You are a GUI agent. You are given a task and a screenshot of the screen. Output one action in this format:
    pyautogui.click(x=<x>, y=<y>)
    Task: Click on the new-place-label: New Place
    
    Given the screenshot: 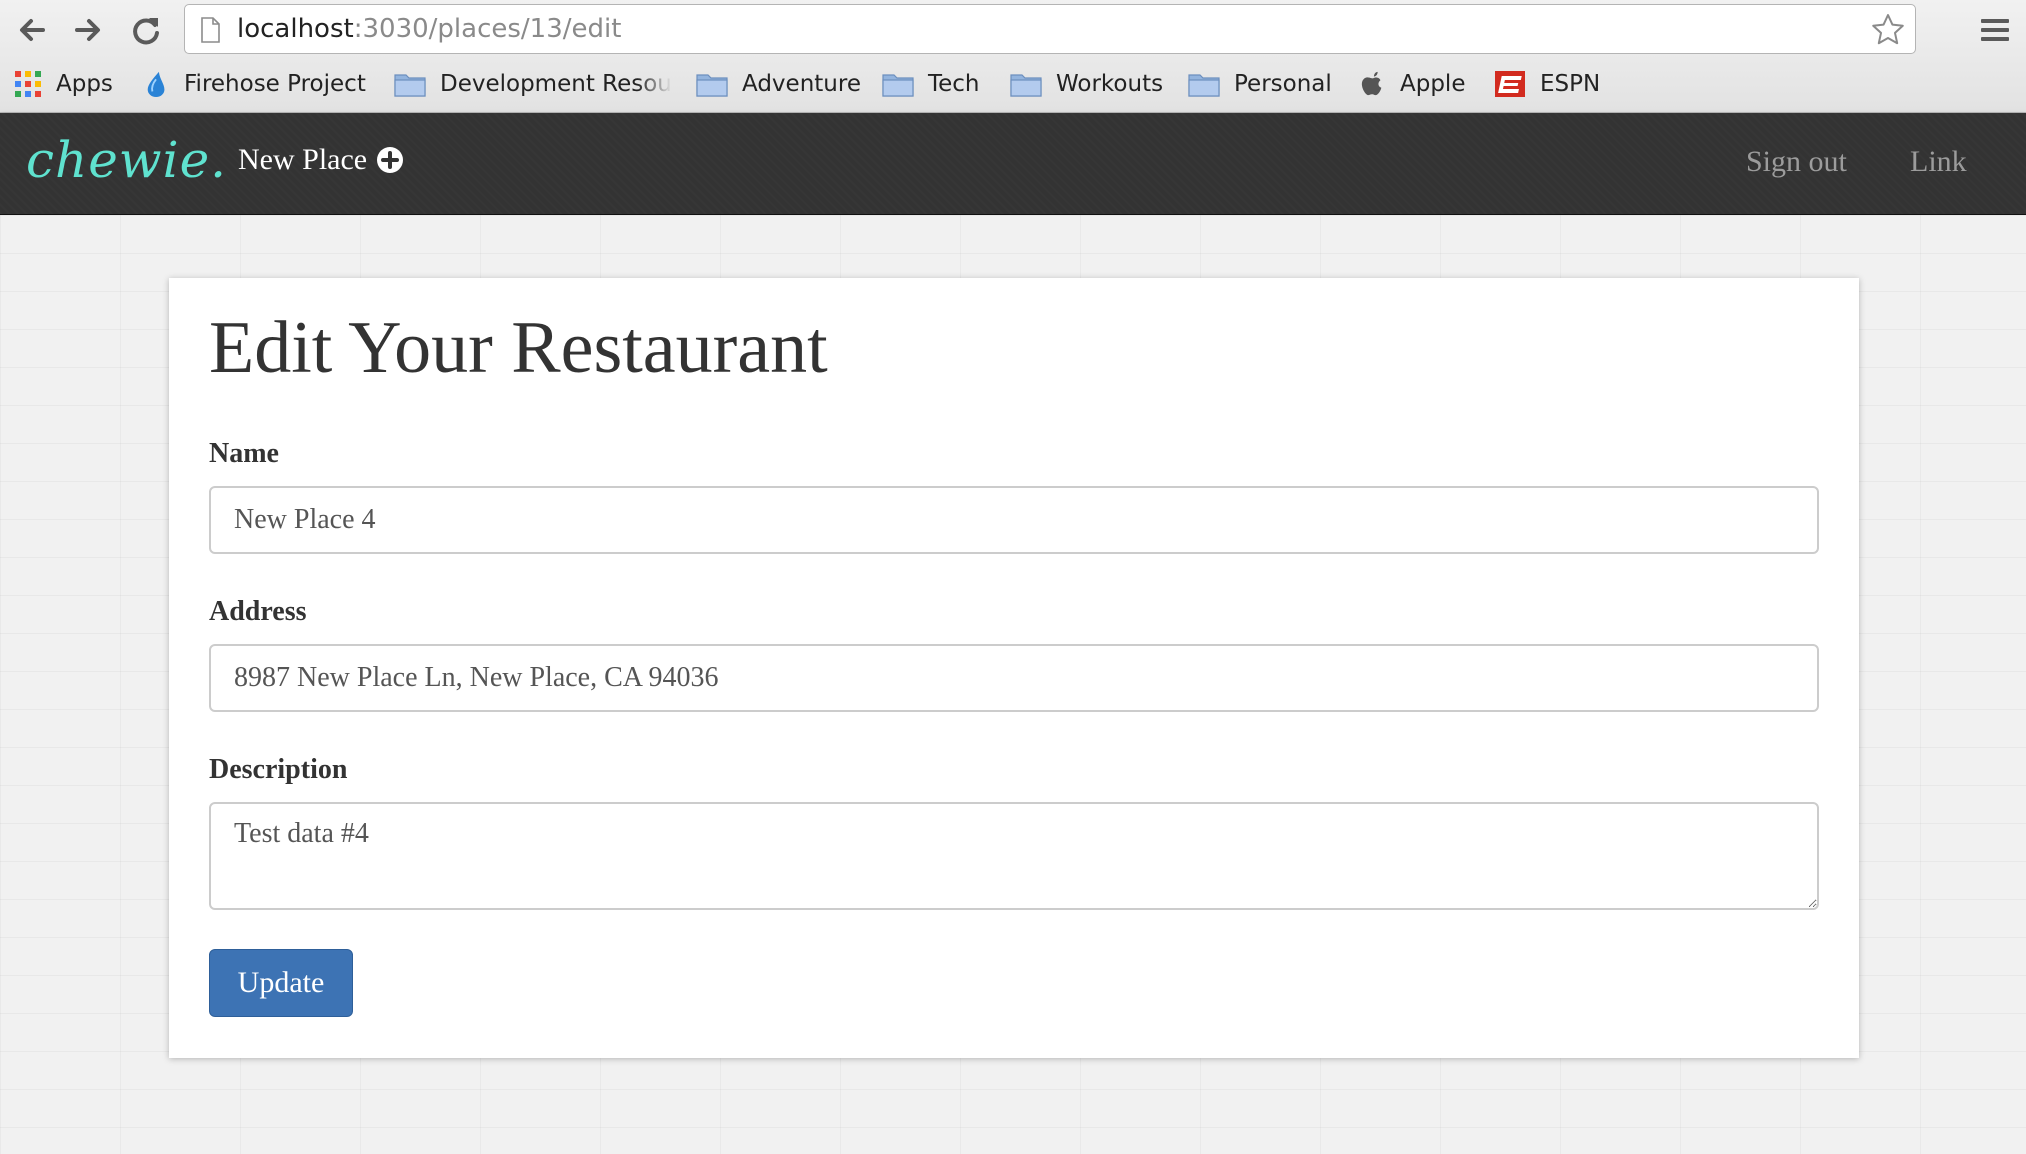 What is the action you would take?
    pyautogui.click(x=303, y=159)
    